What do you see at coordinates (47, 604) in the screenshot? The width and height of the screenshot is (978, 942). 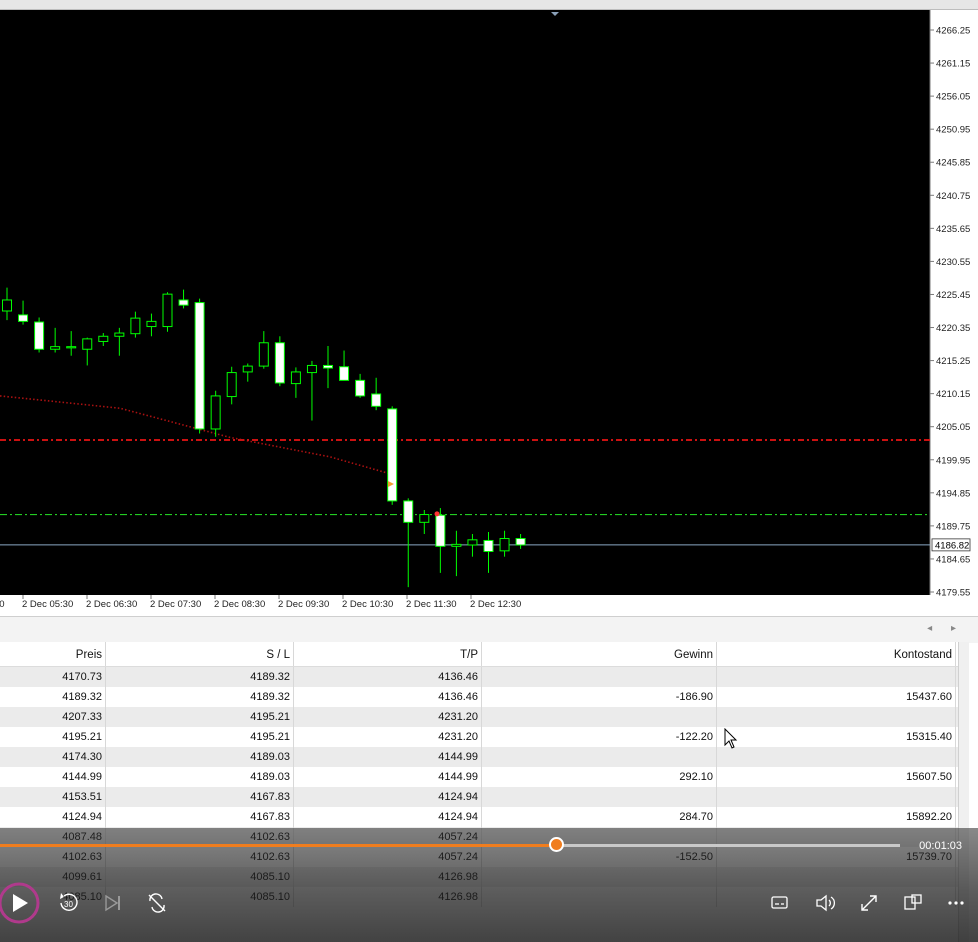 I see `time-axis-label: 2 Dec 05:30` at bounding box center [47, 604].